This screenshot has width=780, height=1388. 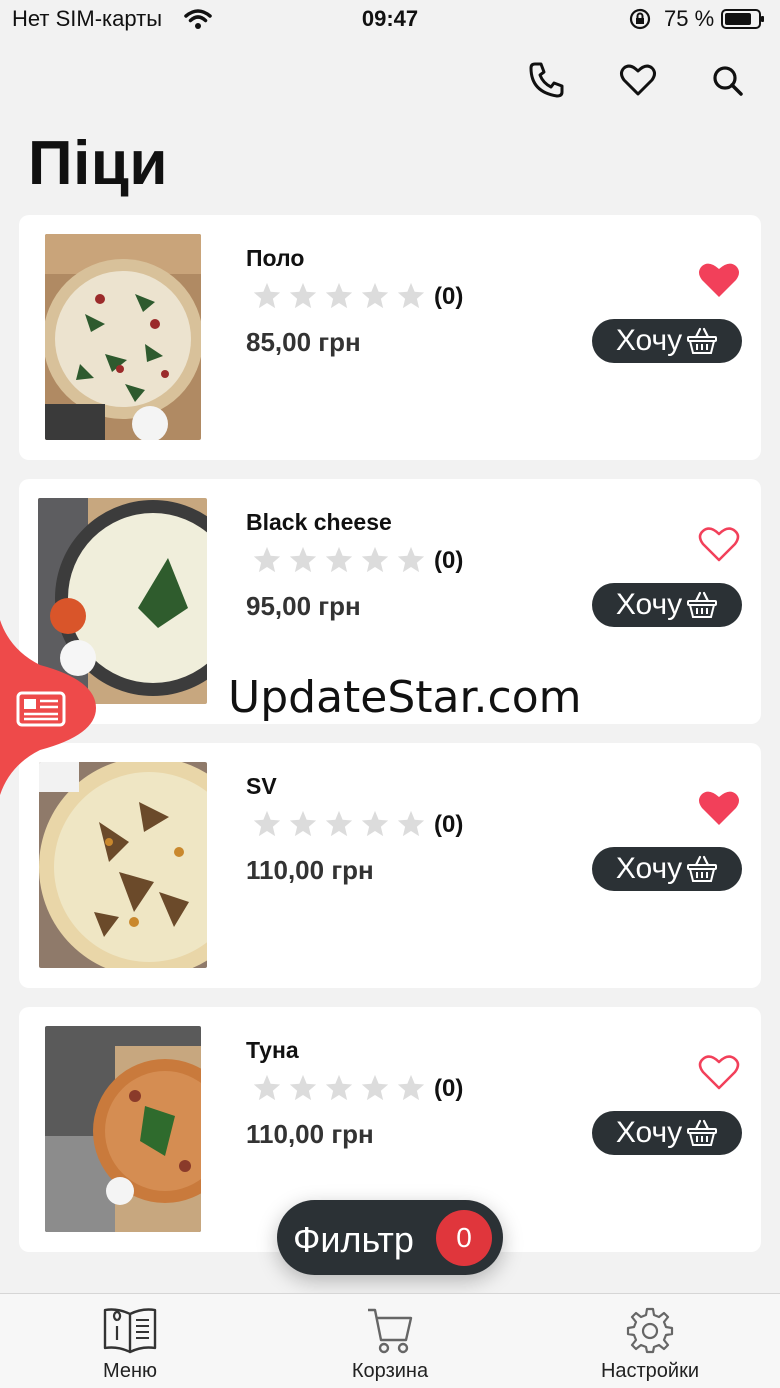 What do you see at coordinates (130, 1371) in the screenshot?
I see `tab-menu-label: Меню` at bounding box center [130, 1371].